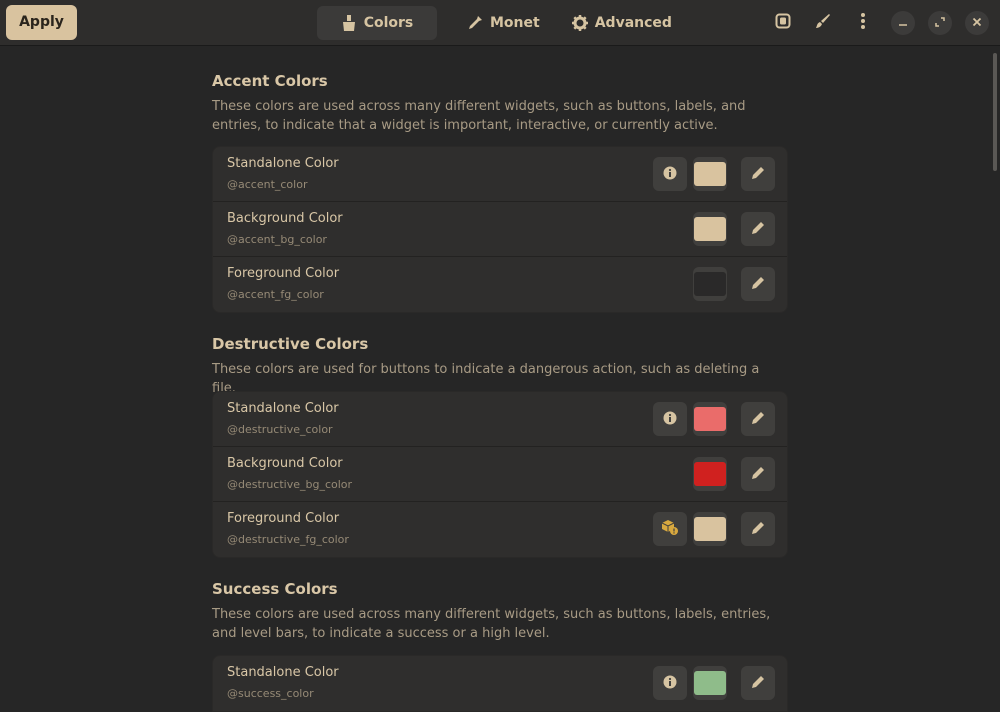 This screenshot has height=712, width=1000. I want to click on gear-icon, so click(579, 23).